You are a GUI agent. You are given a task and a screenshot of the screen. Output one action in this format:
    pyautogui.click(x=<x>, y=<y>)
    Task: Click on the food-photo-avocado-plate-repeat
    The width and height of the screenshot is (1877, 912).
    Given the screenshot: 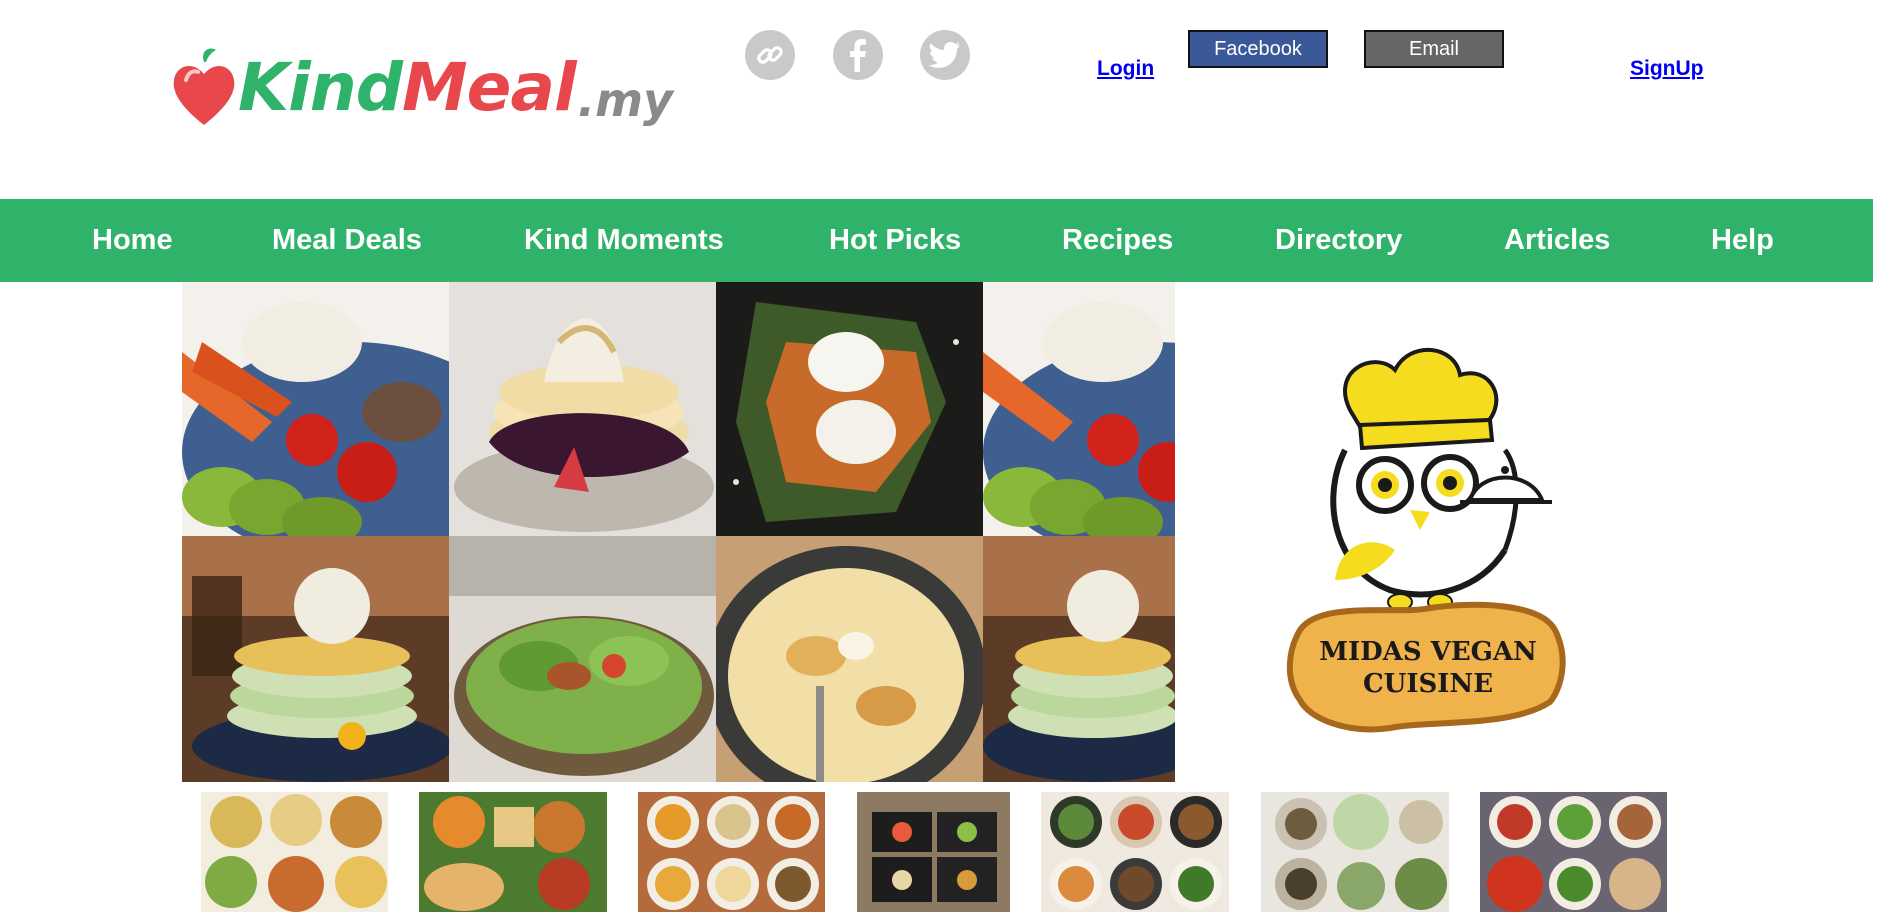 What is the action you would take?
    pyautogui.click(x=1079, y=409)
    